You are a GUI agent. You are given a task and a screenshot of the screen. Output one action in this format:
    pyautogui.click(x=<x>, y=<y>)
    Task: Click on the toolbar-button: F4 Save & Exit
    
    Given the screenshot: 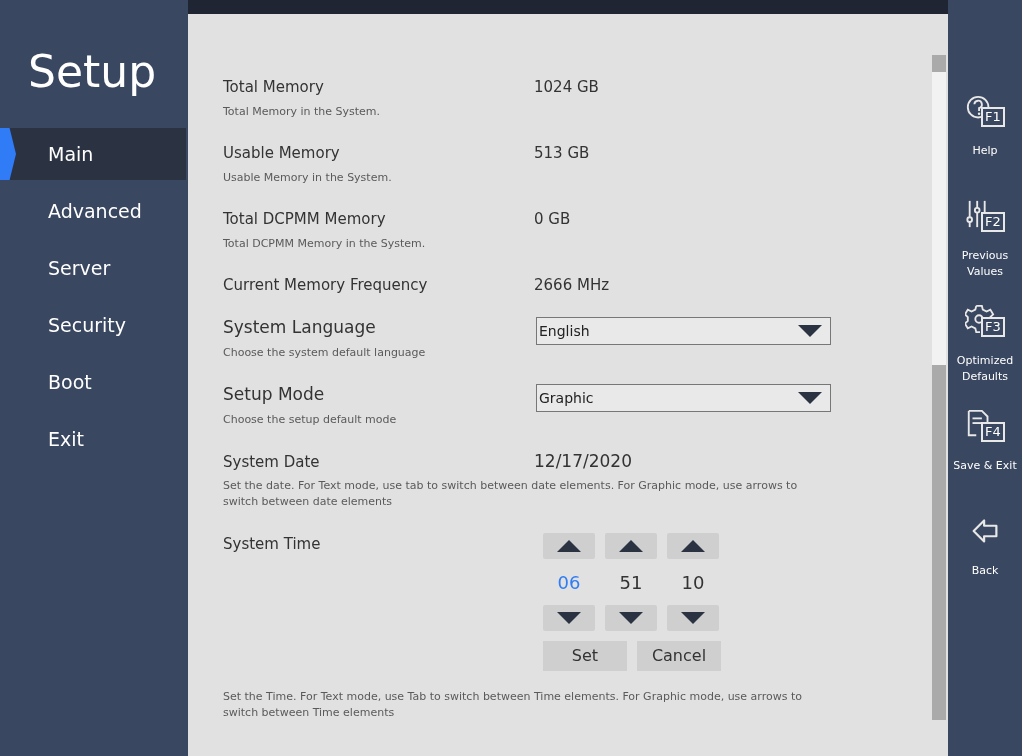 What is the action you would take?
    pyautogui.click(x=985, y=460)
    